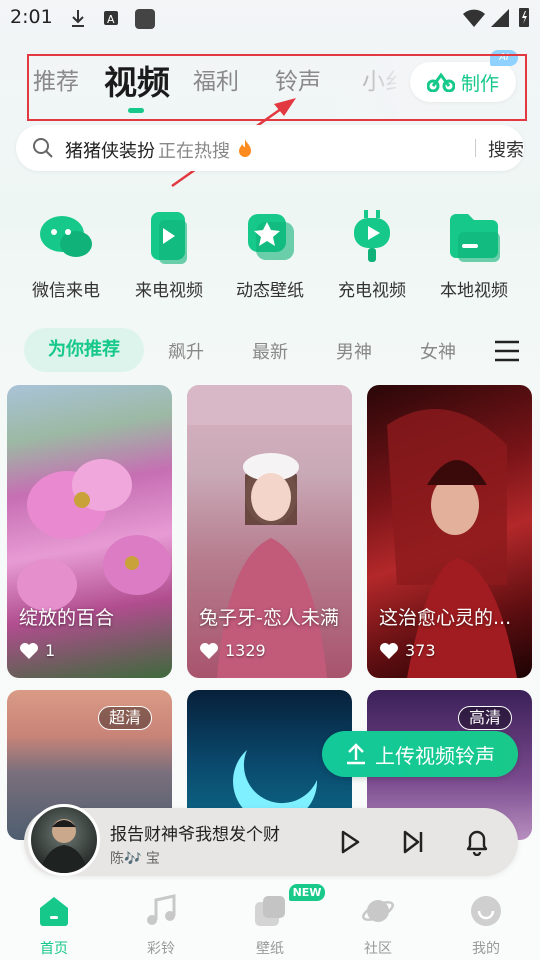  Describe the element at coordinates (161, 909) in the screenshot. I see `music-note-icon` at that location.